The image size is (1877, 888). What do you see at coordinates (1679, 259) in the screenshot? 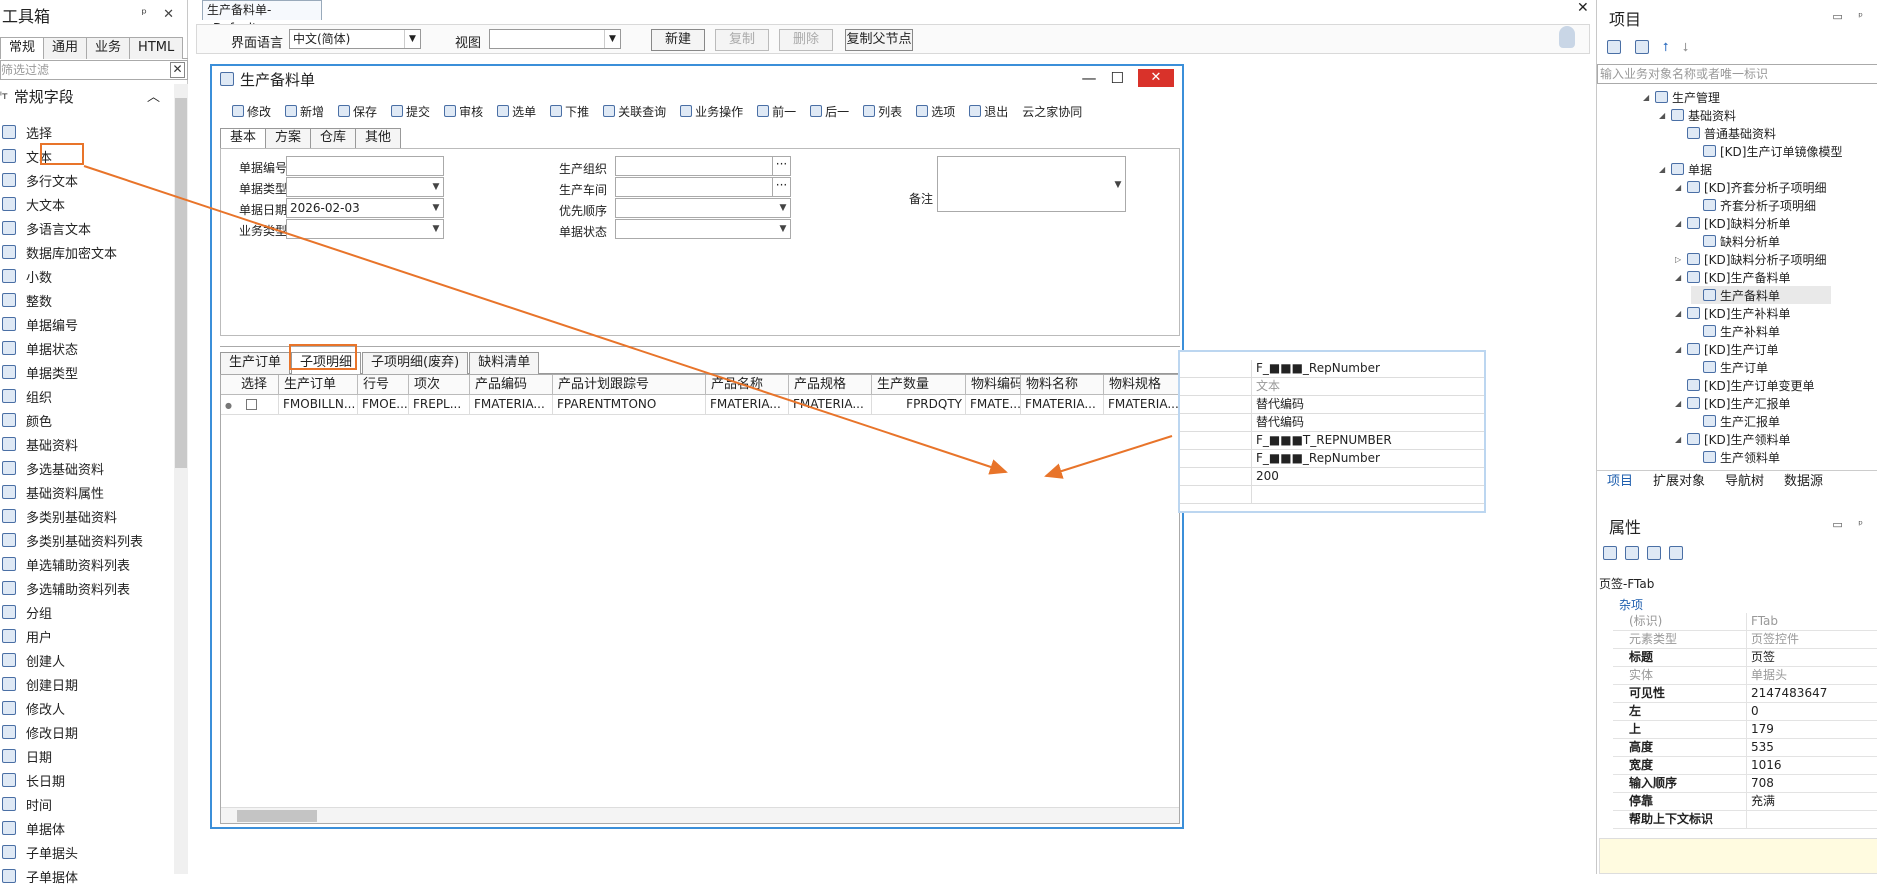
I see `expand-toggle-icon: ▷` at bounding box center [1679, 259].